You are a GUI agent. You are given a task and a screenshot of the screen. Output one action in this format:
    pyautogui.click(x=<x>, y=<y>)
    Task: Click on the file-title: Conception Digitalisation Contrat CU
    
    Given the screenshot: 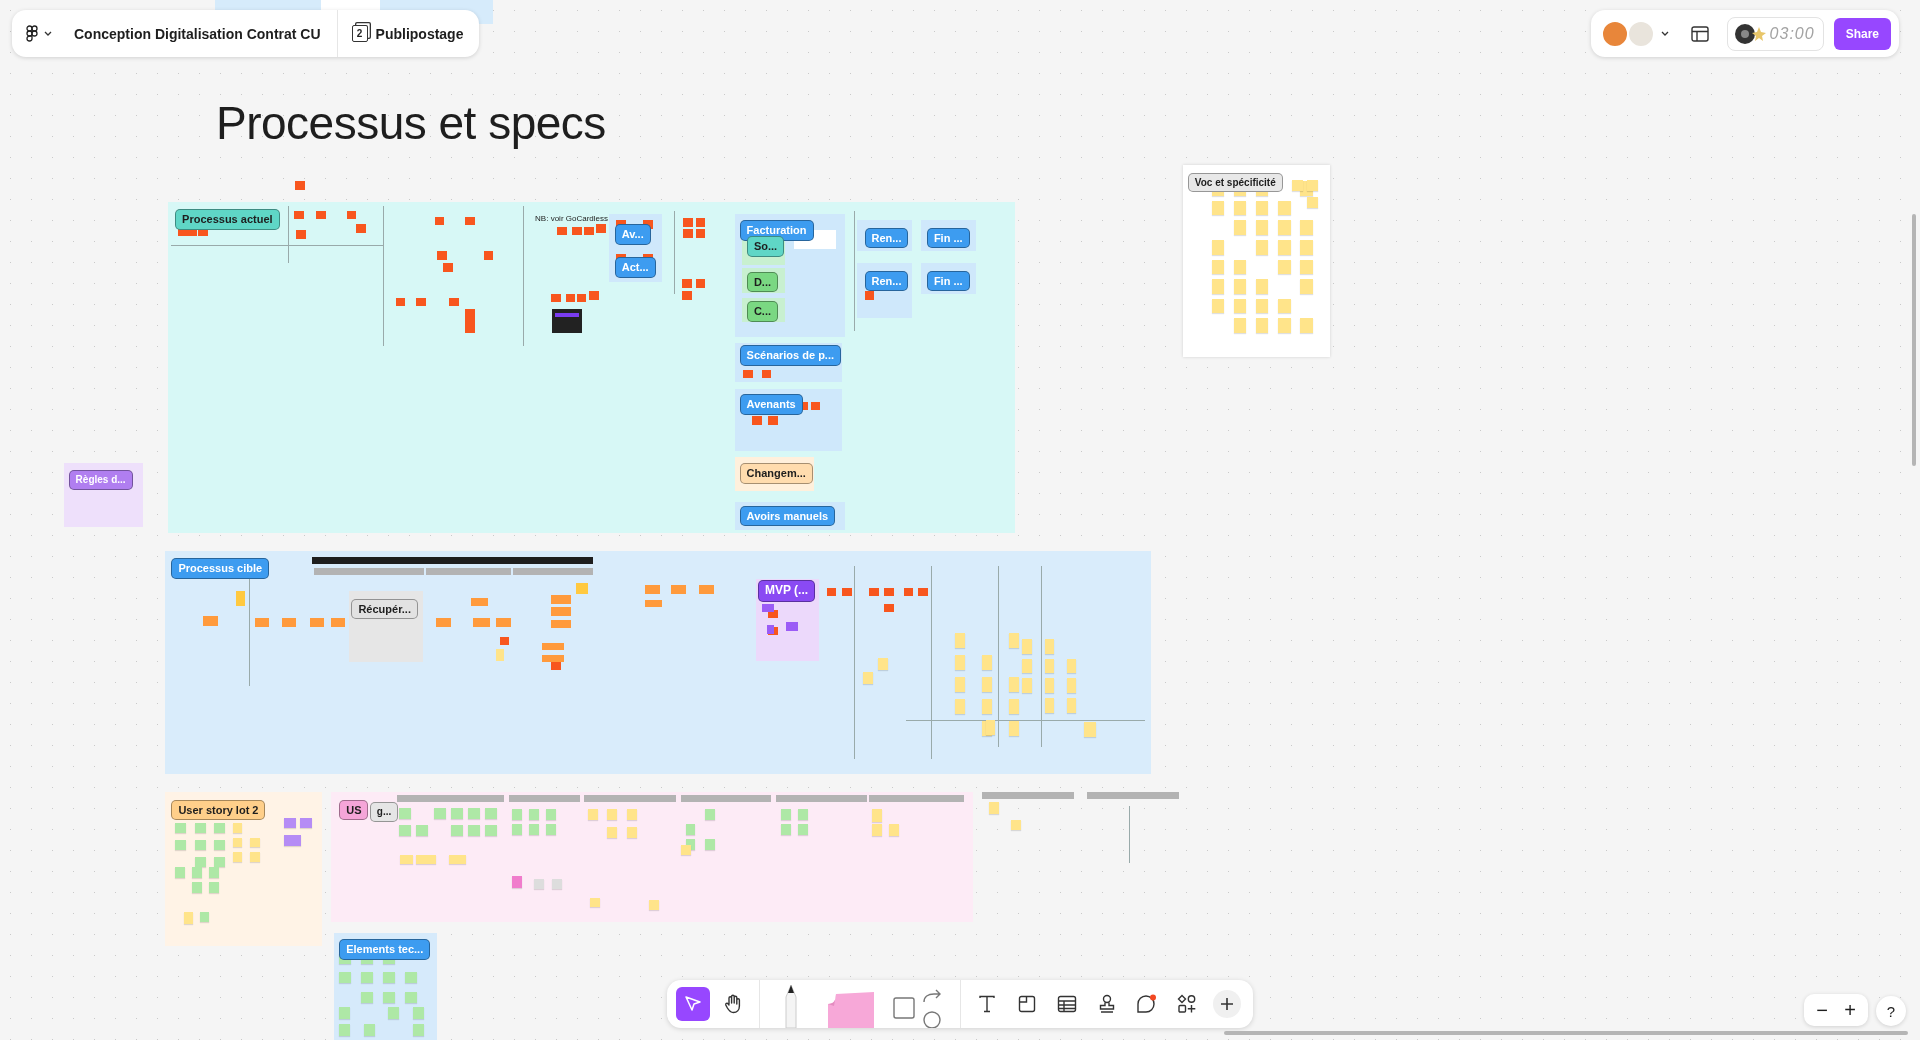 What is the action you would take?
    pyautogui.click(x=197, y=33)
    